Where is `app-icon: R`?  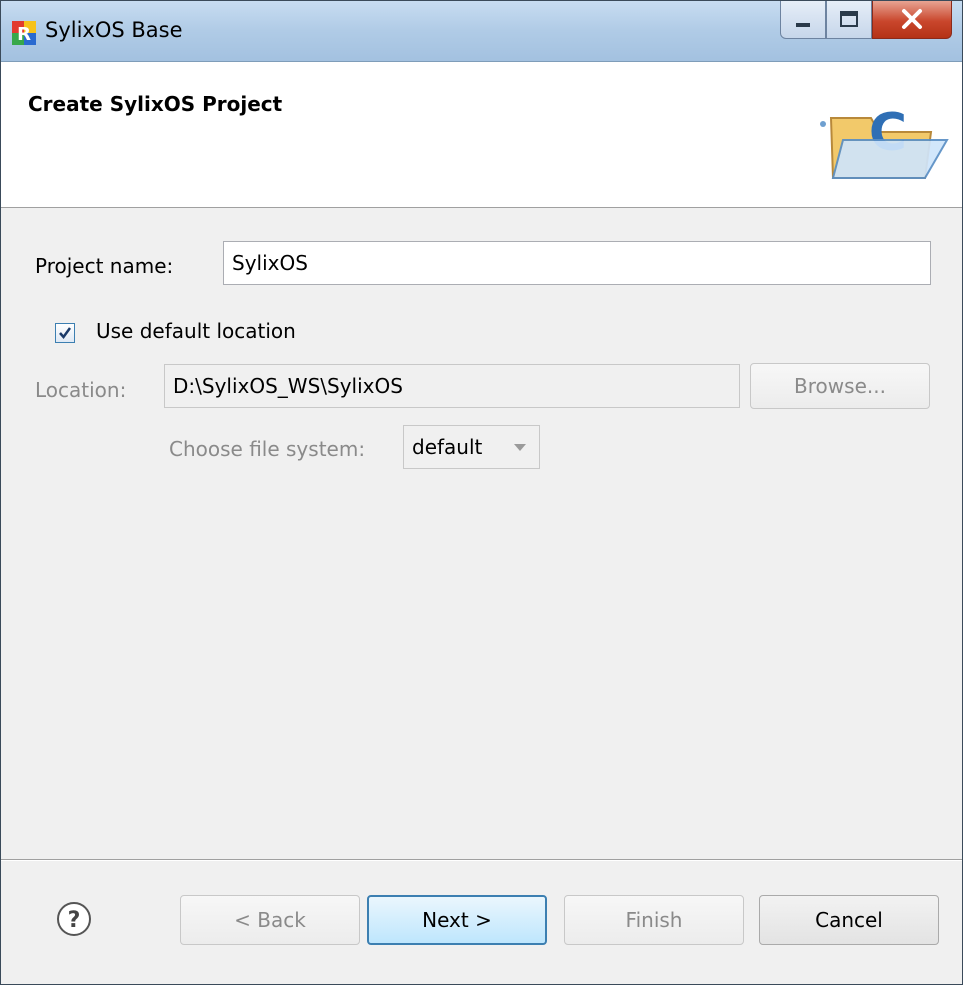
app-icon: R is located at coordinates (24, 33).